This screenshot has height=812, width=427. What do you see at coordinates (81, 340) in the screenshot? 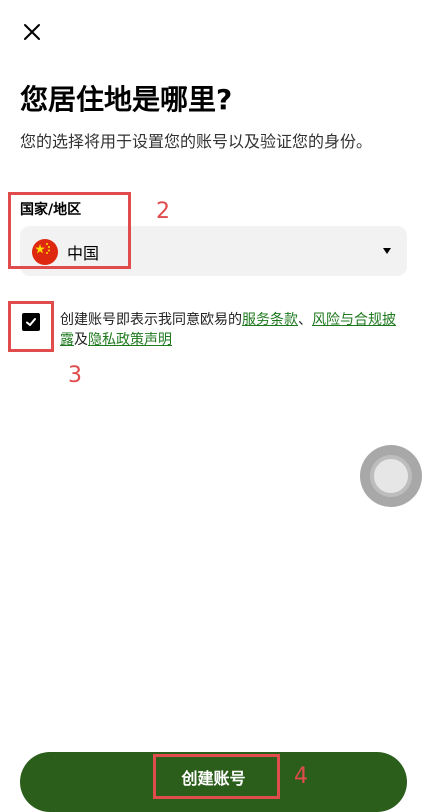
I see `agreement-sep-2: 及` at bounding box center [81, 340].